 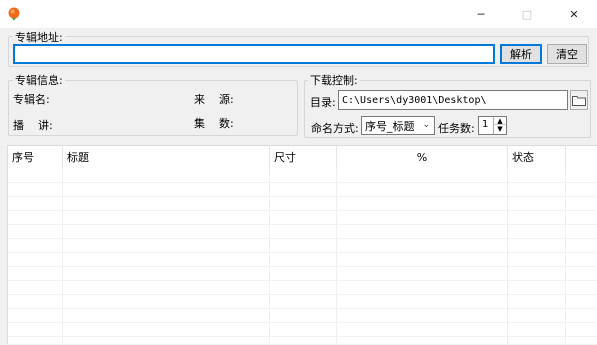 What do you see at coordinates (285, 157) in the screenshot?
I see `col-header-size-label: 尺寸` at bounding box center [285, 157].